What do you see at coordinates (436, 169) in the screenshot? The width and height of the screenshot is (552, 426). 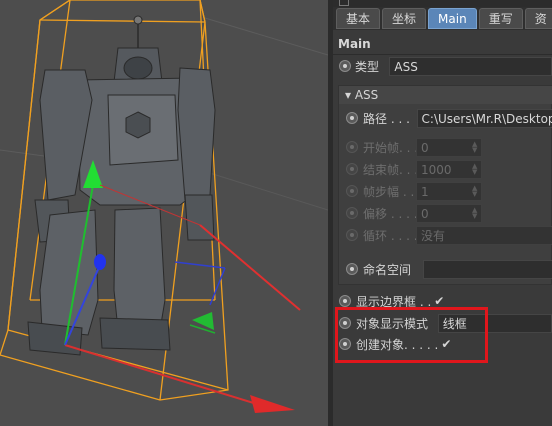 I see `end-frame-field: 1000` at bounding box center [436, 169].